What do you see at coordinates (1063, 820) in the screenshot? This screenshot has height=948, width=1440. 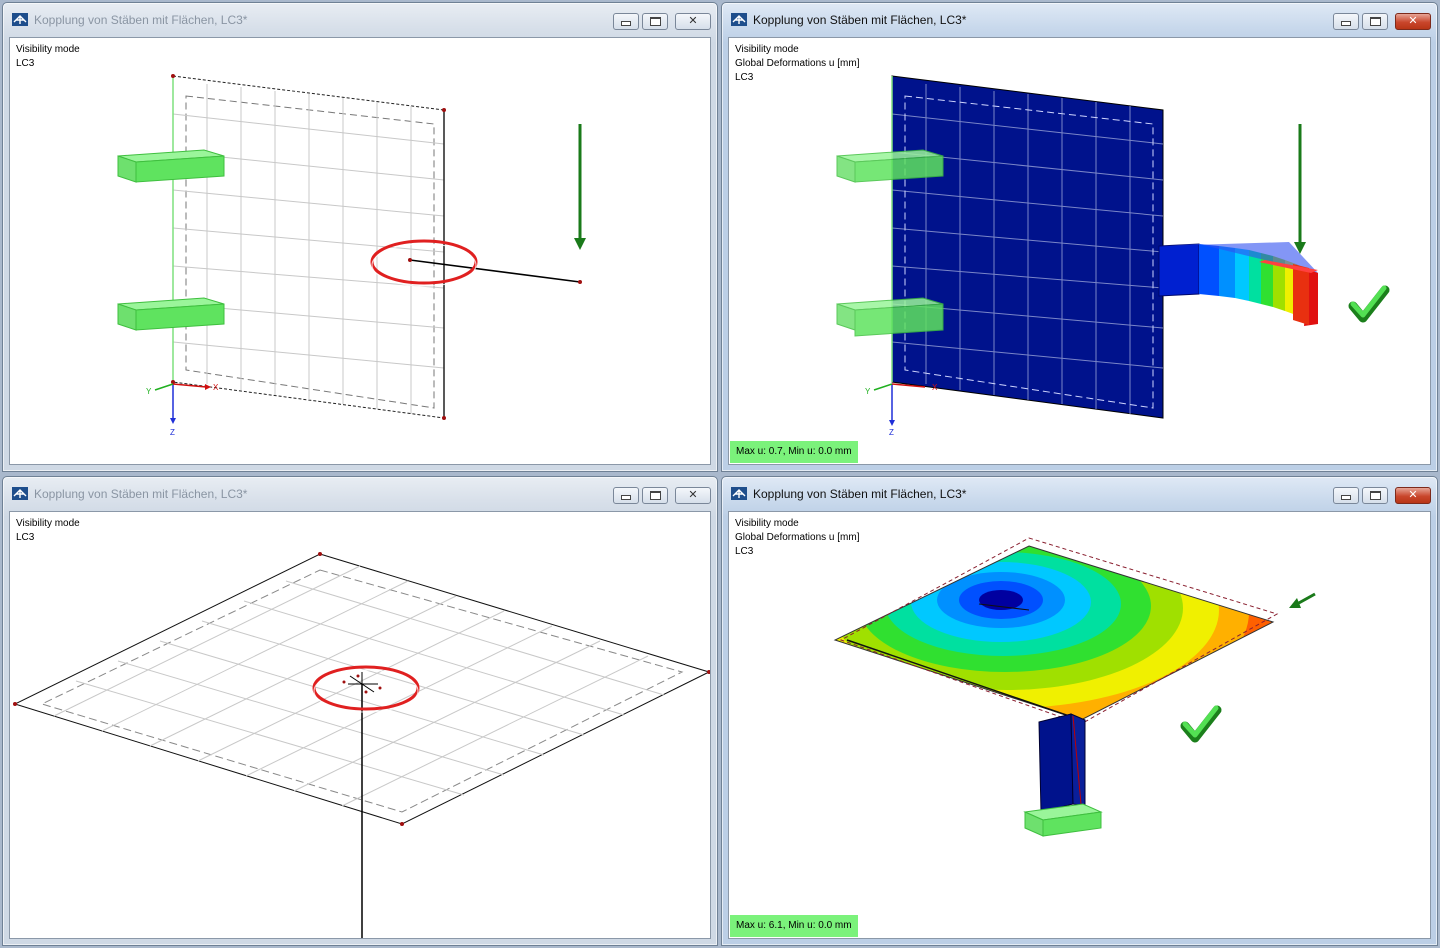 I see `nodal-support` at bounding box center [1063, 820].